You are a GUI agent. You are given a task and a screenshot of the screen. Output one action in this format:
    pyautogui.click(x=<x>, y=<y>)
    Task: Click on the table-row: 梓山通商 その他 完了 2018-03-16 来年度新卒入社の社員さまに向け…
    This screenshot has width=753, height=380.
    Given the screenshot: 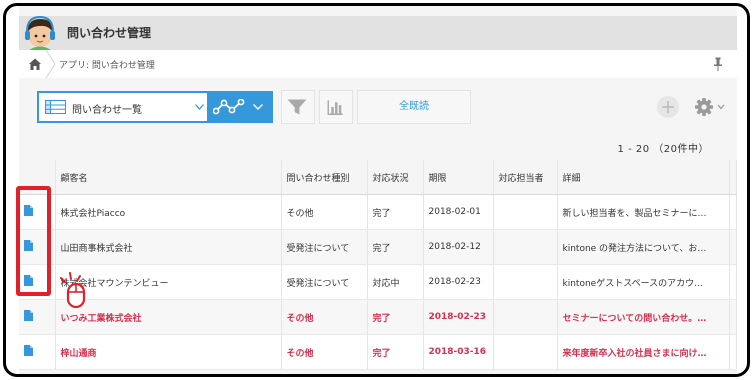 What is the action you would take?
    pyautogui.click(x=378, y=352)
    